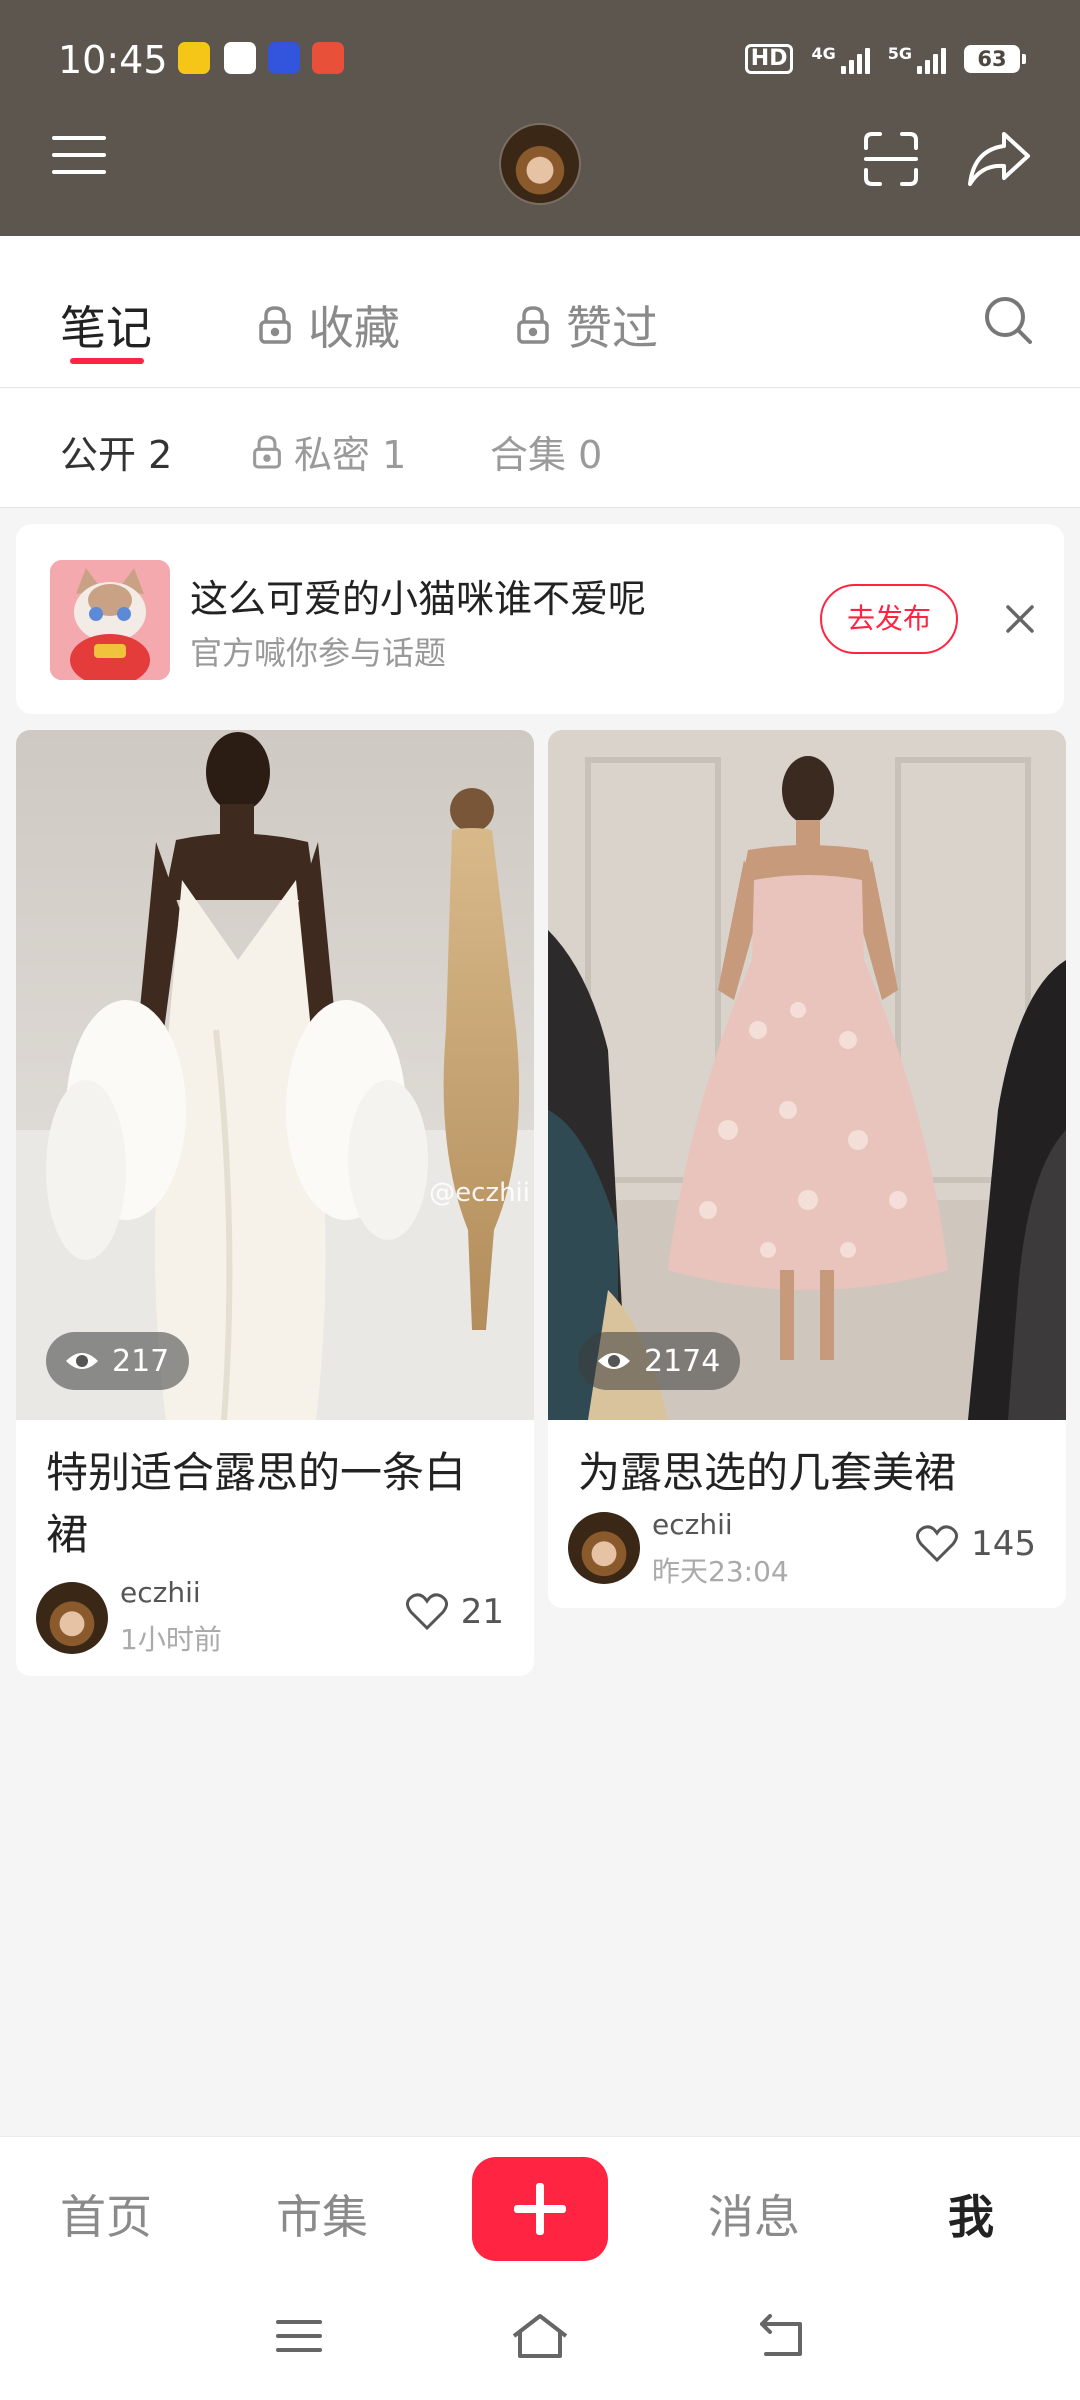  I want to click on tab-collections: 收藏, so click(329, 325).